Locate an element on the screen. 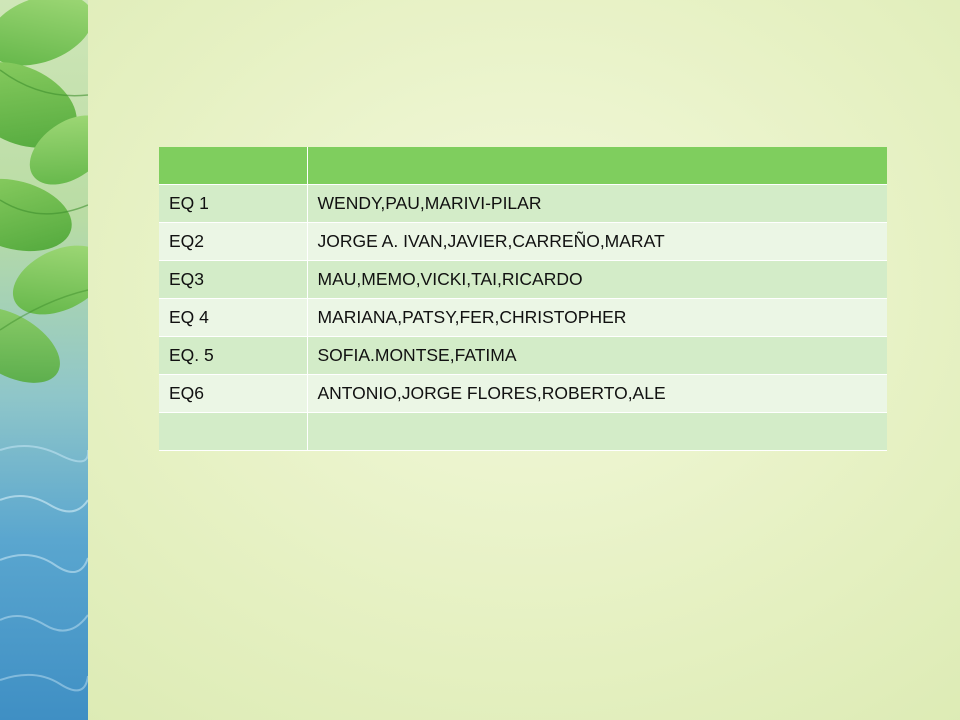  table-header-row is located at coordinates (523, 166).